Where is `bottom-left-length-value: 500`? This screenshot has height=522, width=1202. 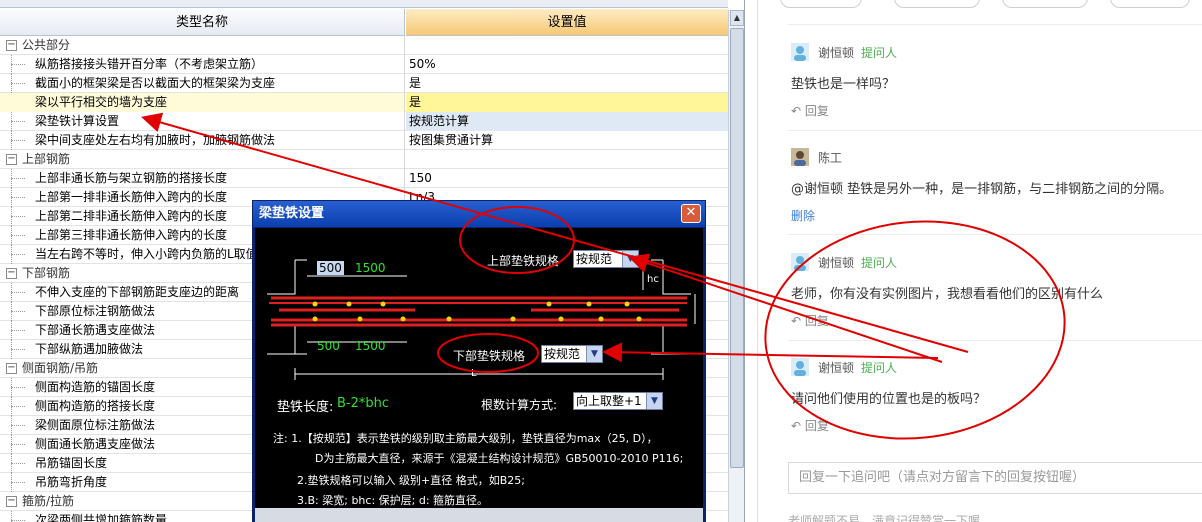 bottom-left-length-value: 500 is located at coordinates (328, 346).